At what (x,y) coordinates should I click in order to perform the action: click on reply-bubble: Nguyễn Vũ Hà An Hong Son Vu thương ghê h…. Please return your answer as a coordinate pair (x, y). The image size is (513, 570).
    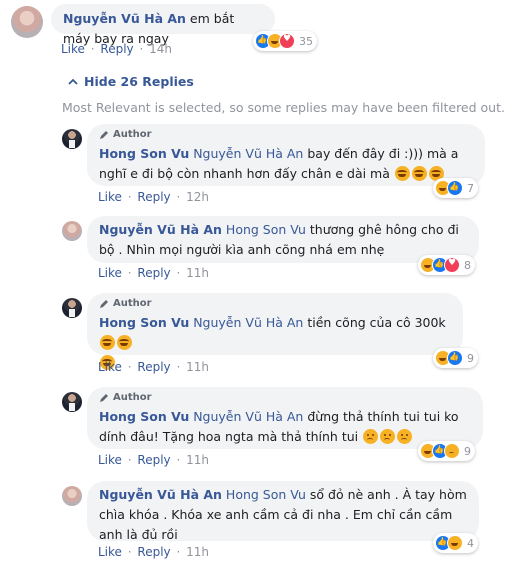
    Looking at the image, I should click on (283, 239).